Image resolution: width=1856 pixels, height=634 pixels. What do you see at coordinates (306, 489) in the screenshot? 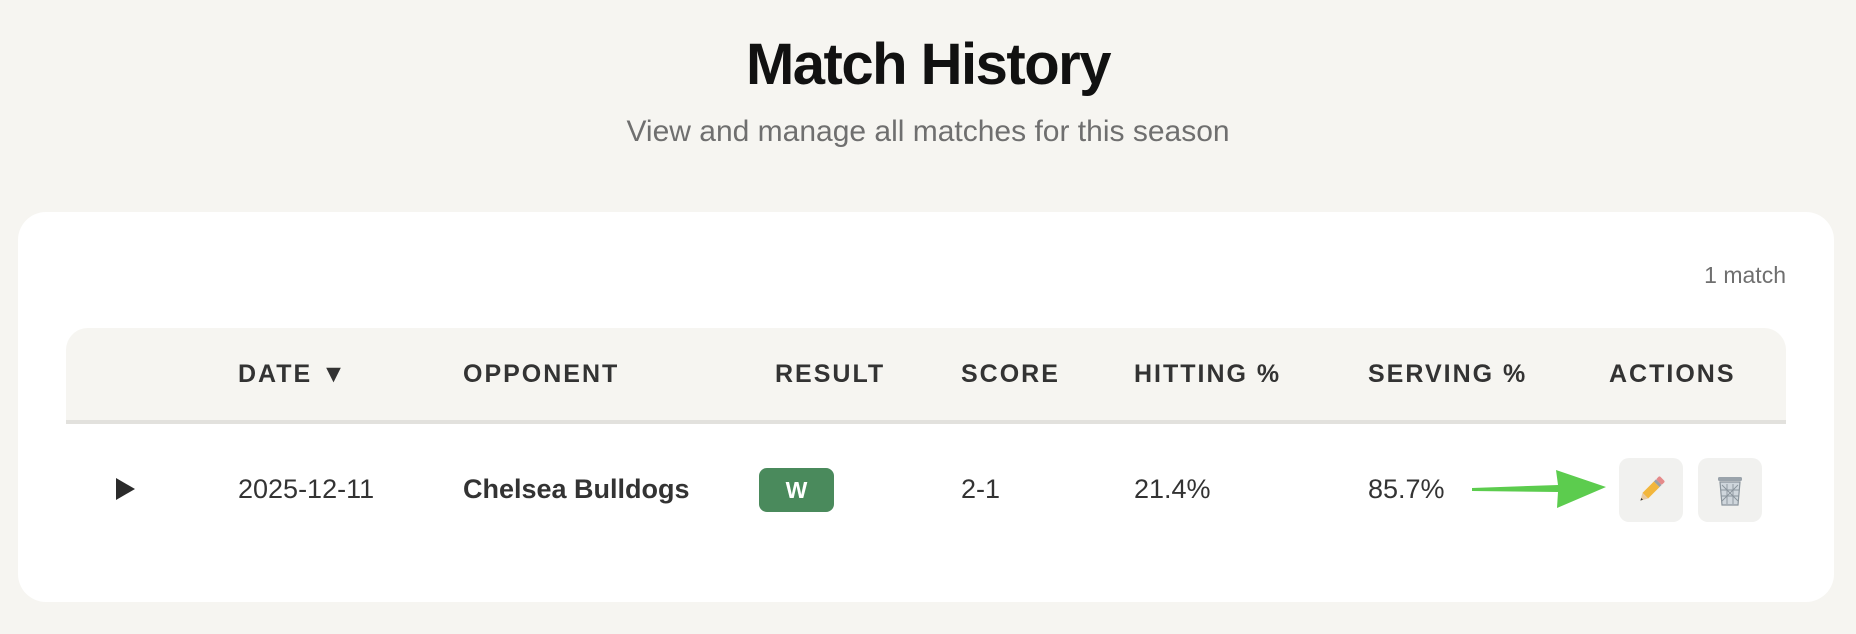
I see `cell-date: 2025-12-11` at bounding box center [306, 489].